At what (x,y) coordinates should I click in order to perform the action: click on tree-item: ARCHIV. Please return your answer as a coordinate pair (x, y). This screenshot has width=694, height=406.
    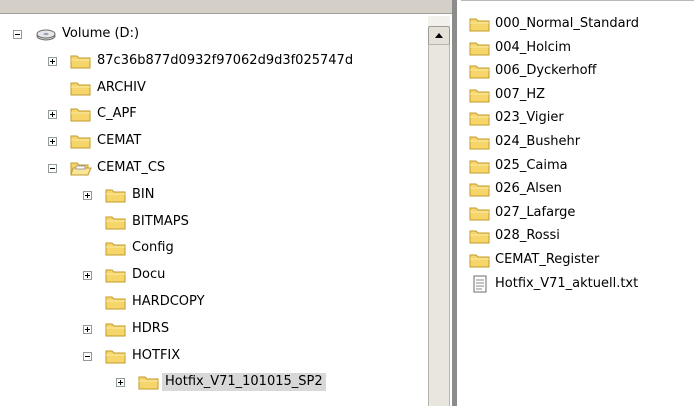
    Looking at the image, I should click on (214, 88).